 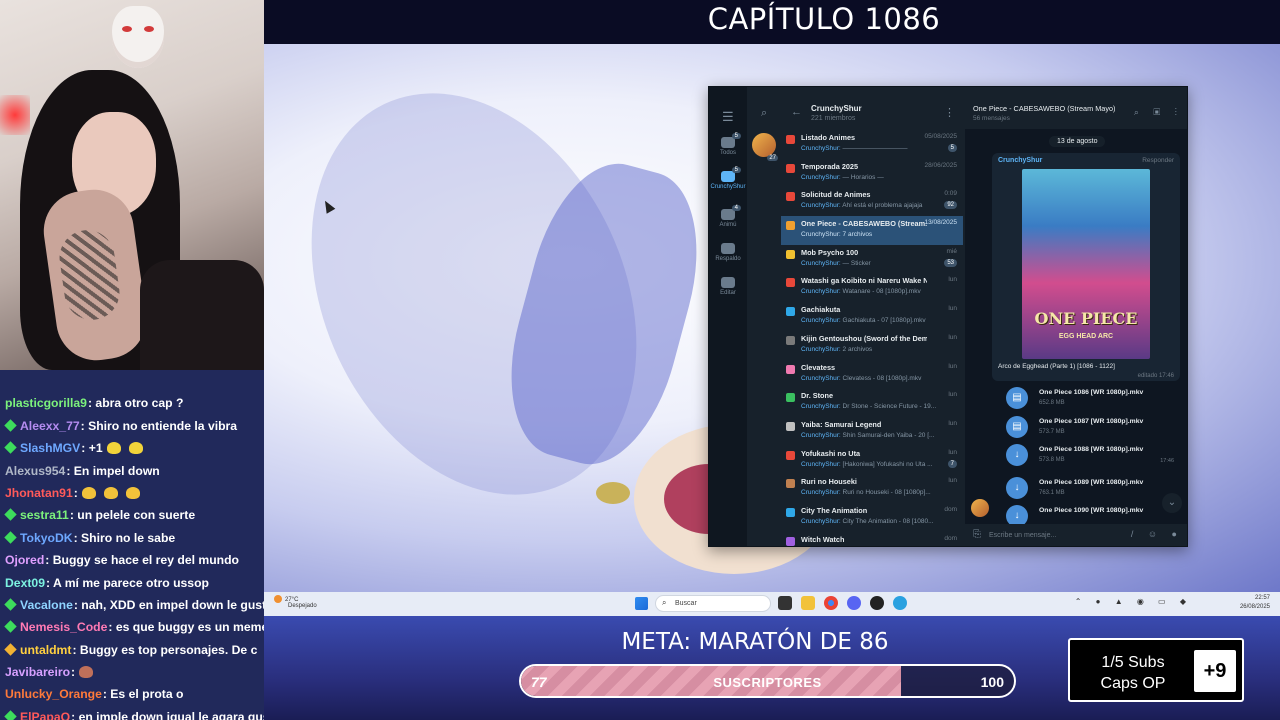 What do you see at coordinates (1020, 160) in the screenshot?
I see `message-sender: CrunchyShur` at bounding box center [1020, 160].